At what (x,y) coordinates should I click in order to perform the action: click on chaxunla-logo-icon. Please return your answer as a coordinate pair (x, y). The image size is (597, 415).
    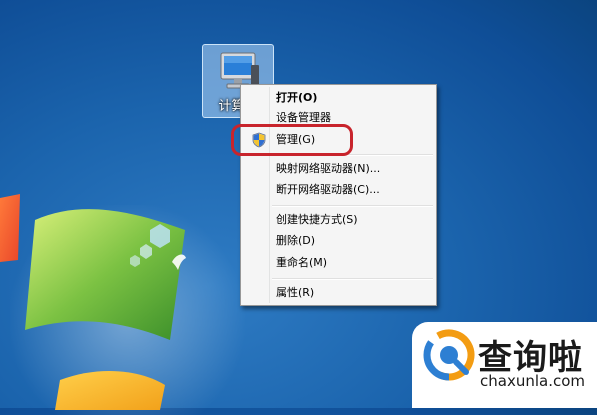
    Looking at the image, I should click on (449, 355).